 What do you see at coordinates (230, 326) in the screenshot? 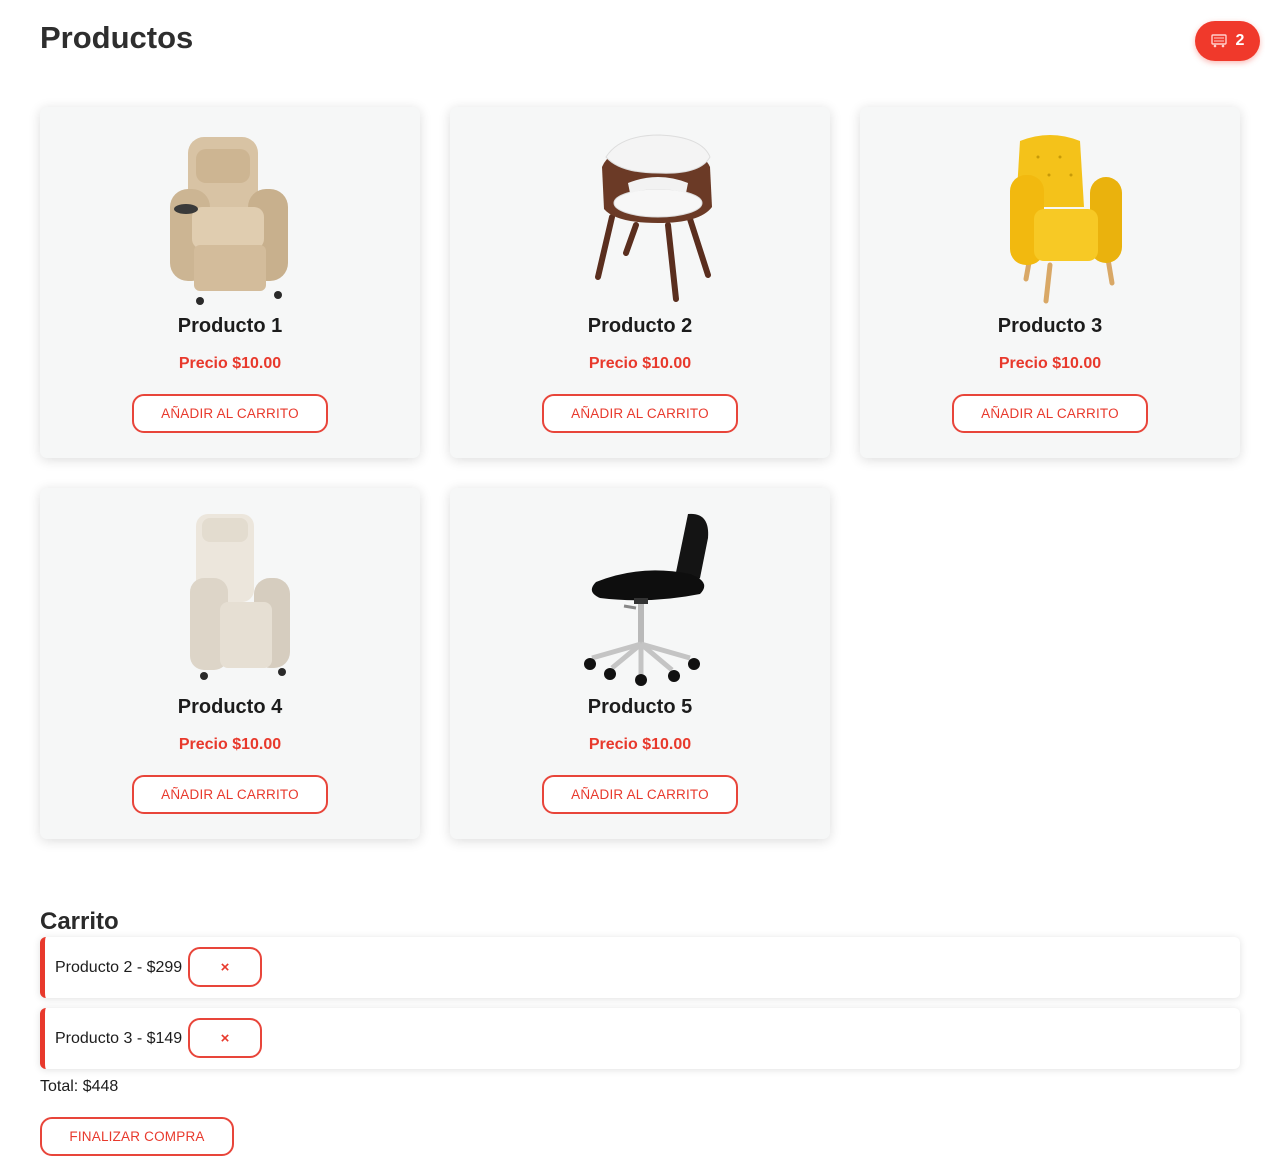
I see `product-name: Producto 1` at bounding box center [230, 326].